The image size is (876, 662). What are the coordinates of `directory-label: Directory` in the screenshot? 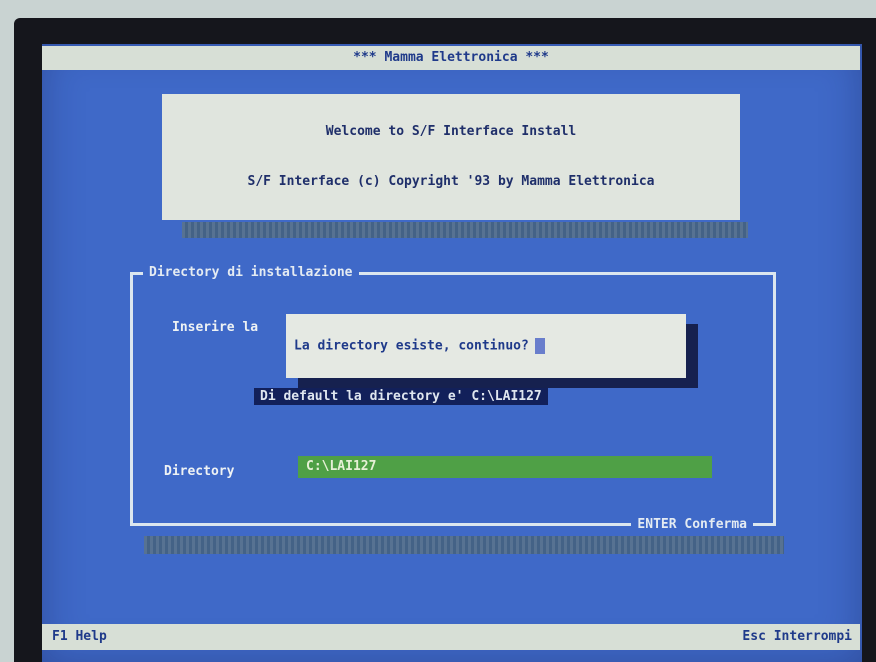 It's located at (199, 471).